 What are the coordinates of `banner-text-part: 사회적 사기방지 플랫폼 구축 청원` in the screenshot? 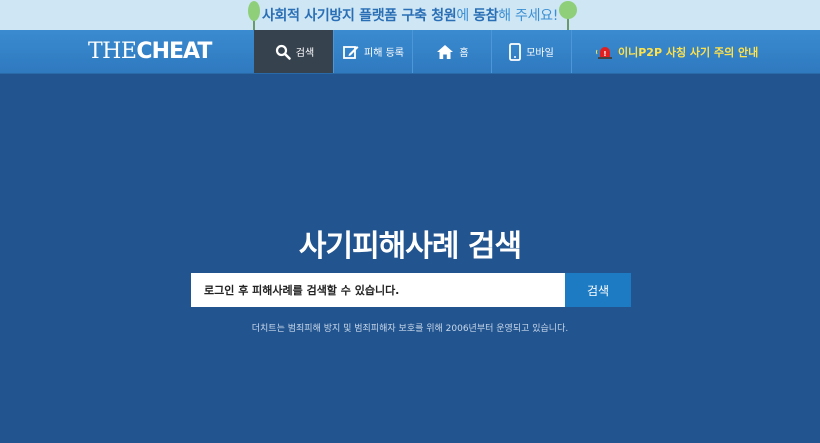 It's located at (359, 16).